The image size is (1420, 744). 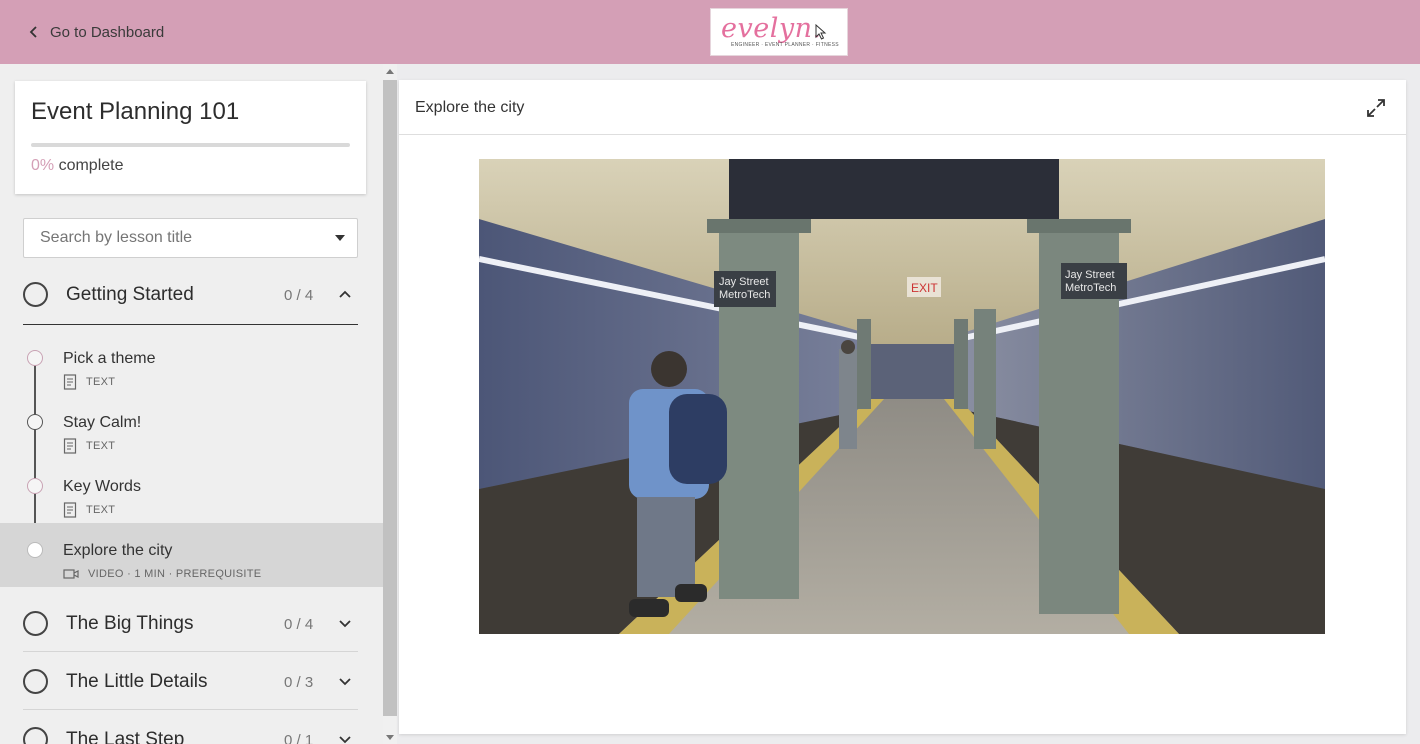 I want to click on sidebar-scrollbar, so click(x=390, y=404).